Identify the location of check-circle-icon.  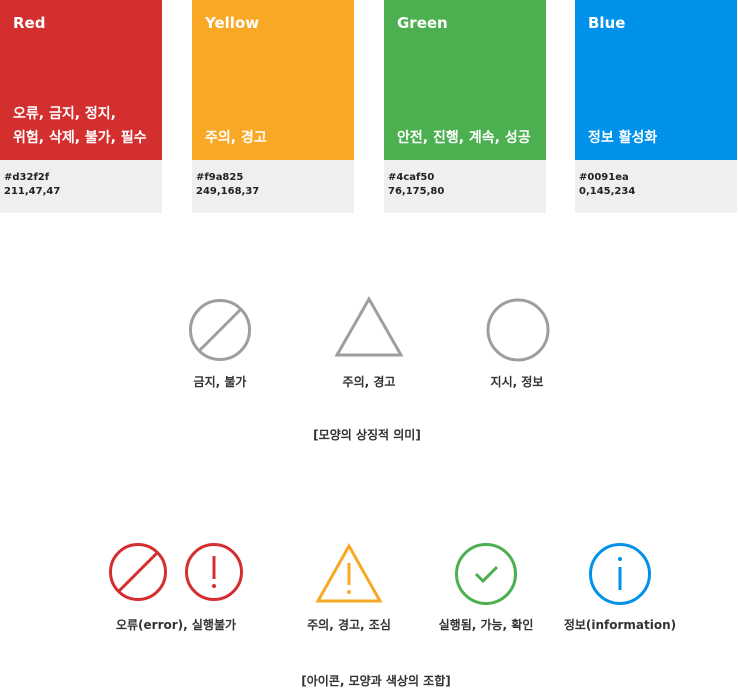
(486, 574).